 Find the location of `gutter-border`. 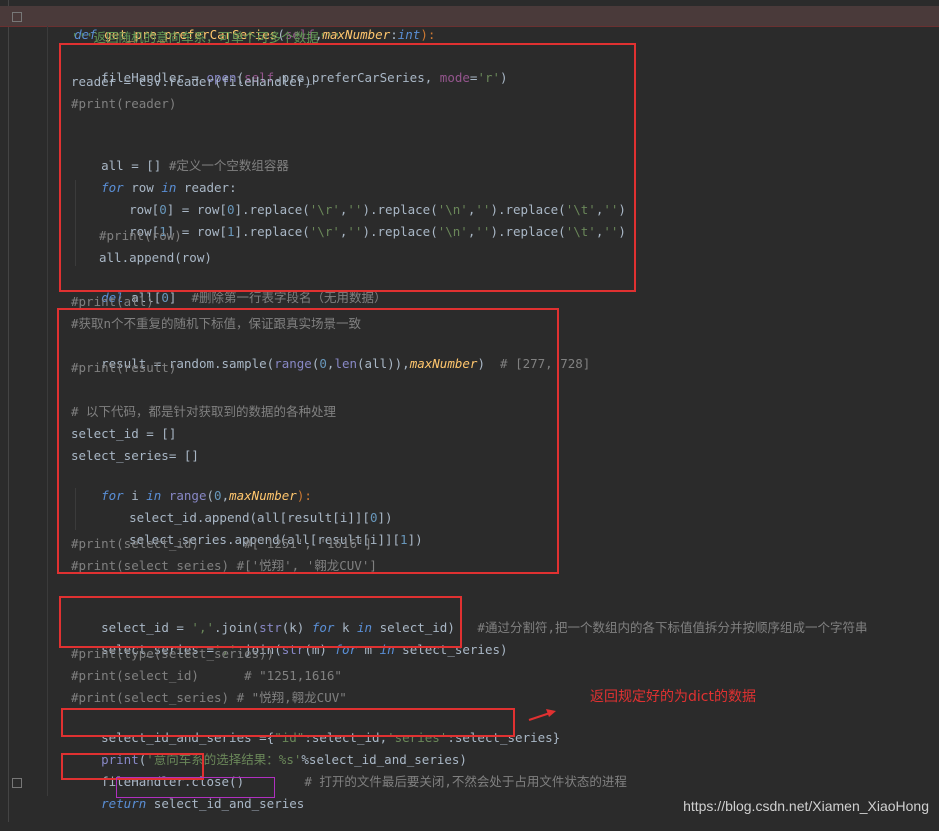

gutter-border is located at coordinates (8, 411).